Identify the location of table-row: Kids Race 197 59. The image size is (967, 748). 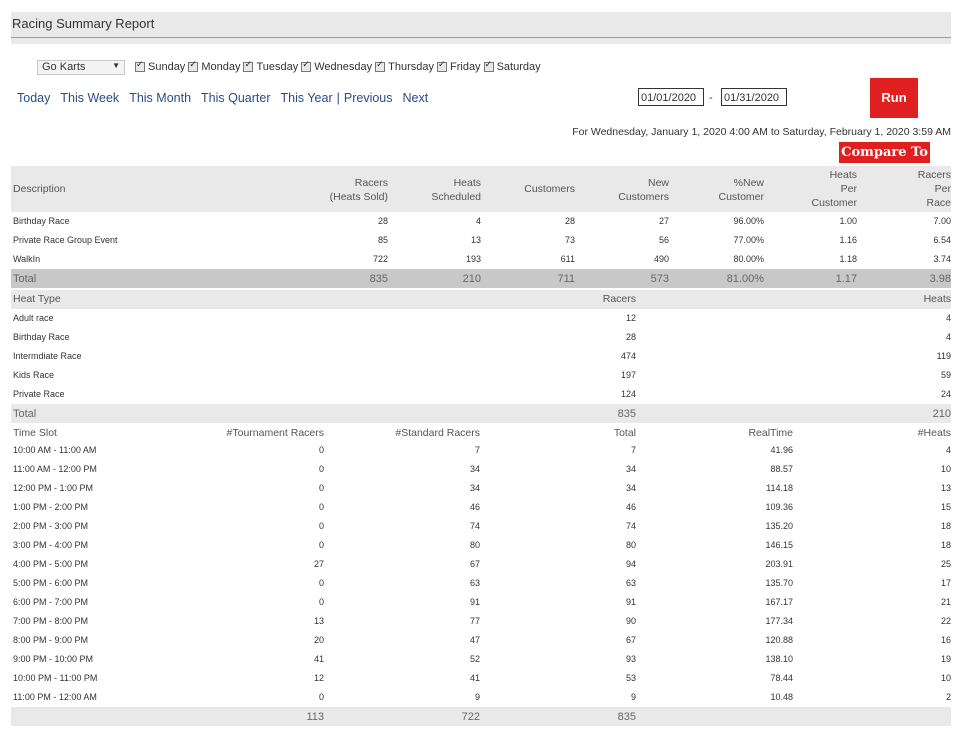
(481, 375).